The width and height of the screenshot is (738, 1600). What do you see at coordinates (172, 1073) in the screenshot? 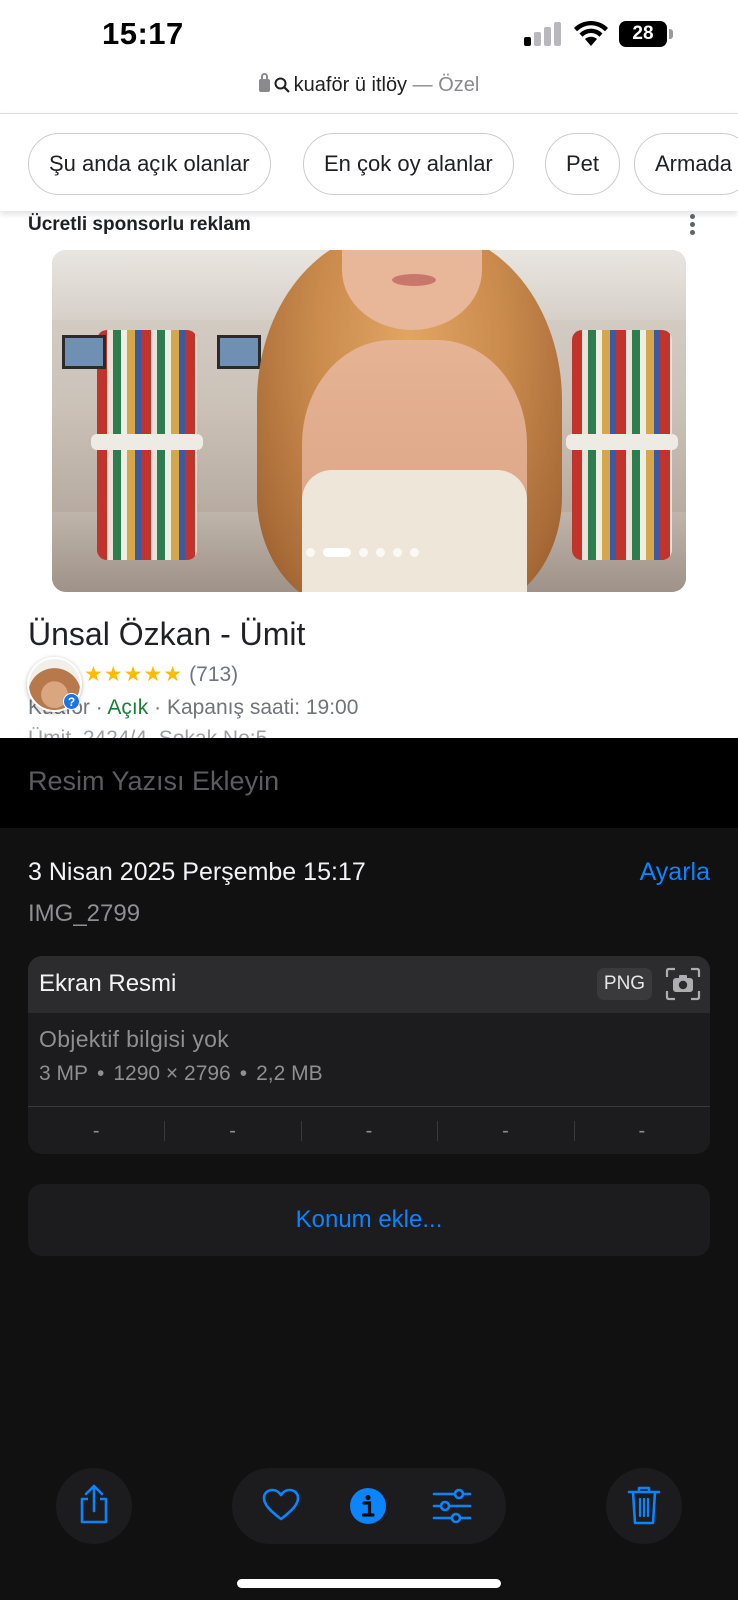
I see `dimensions: 1290 × 2796` at bounding box center [172, 1073].